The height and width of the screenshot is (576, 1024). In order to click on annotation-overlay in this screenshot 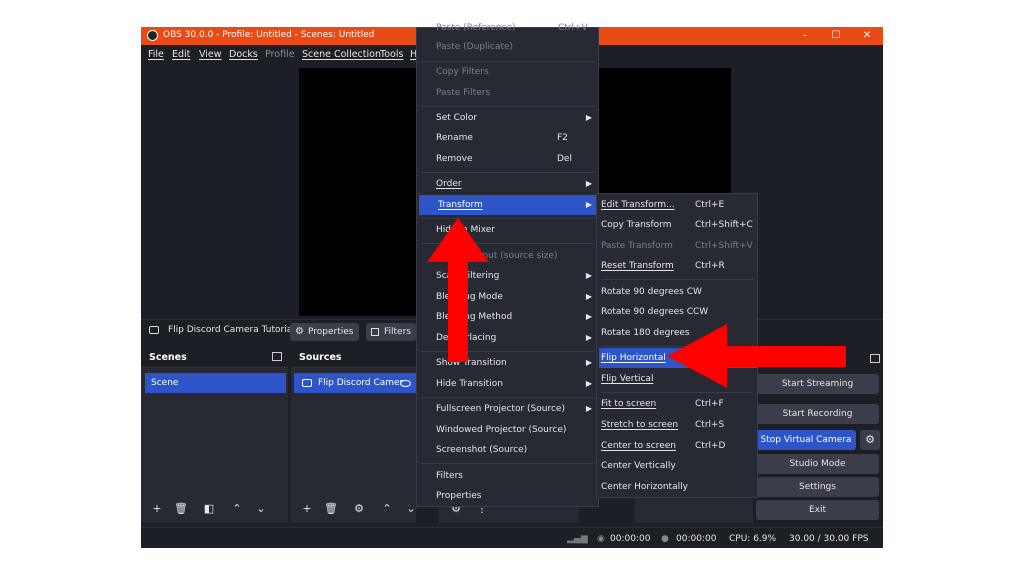, I will do `click(636, 303)`.